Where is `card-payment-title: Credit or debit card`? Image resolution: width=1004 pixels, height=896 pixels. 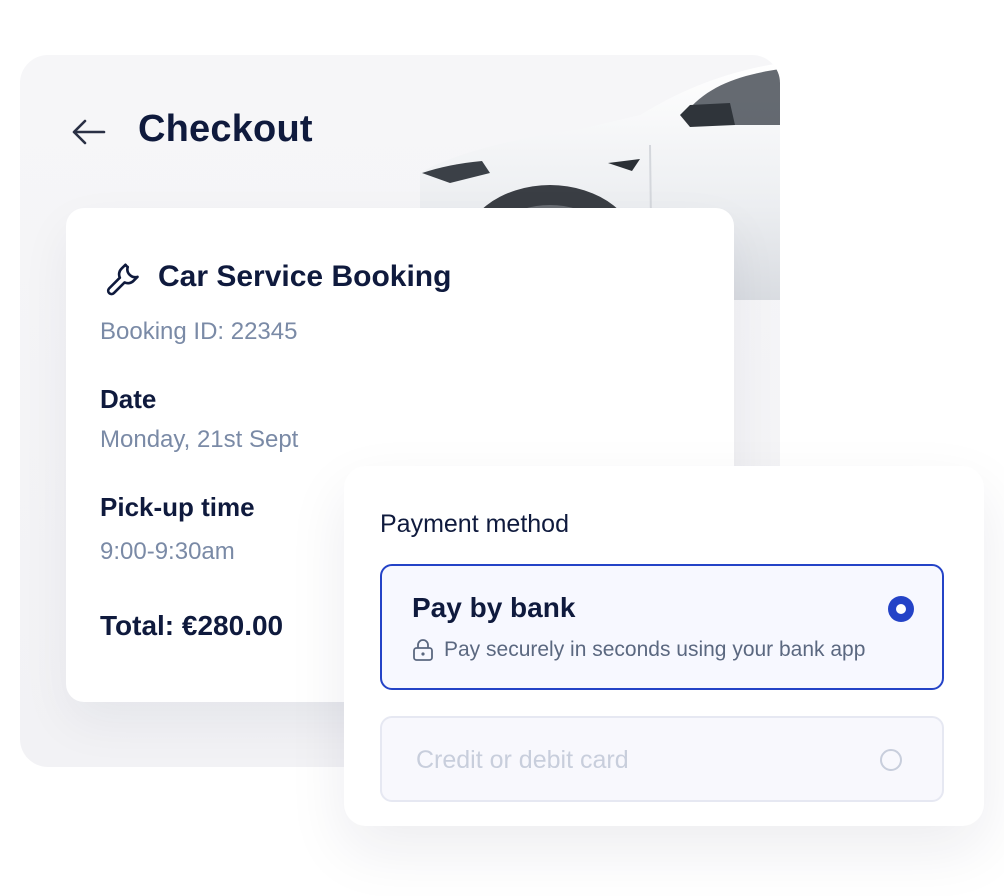
card-payment-title: Credit or debit card is located at coordinates (522, 760).